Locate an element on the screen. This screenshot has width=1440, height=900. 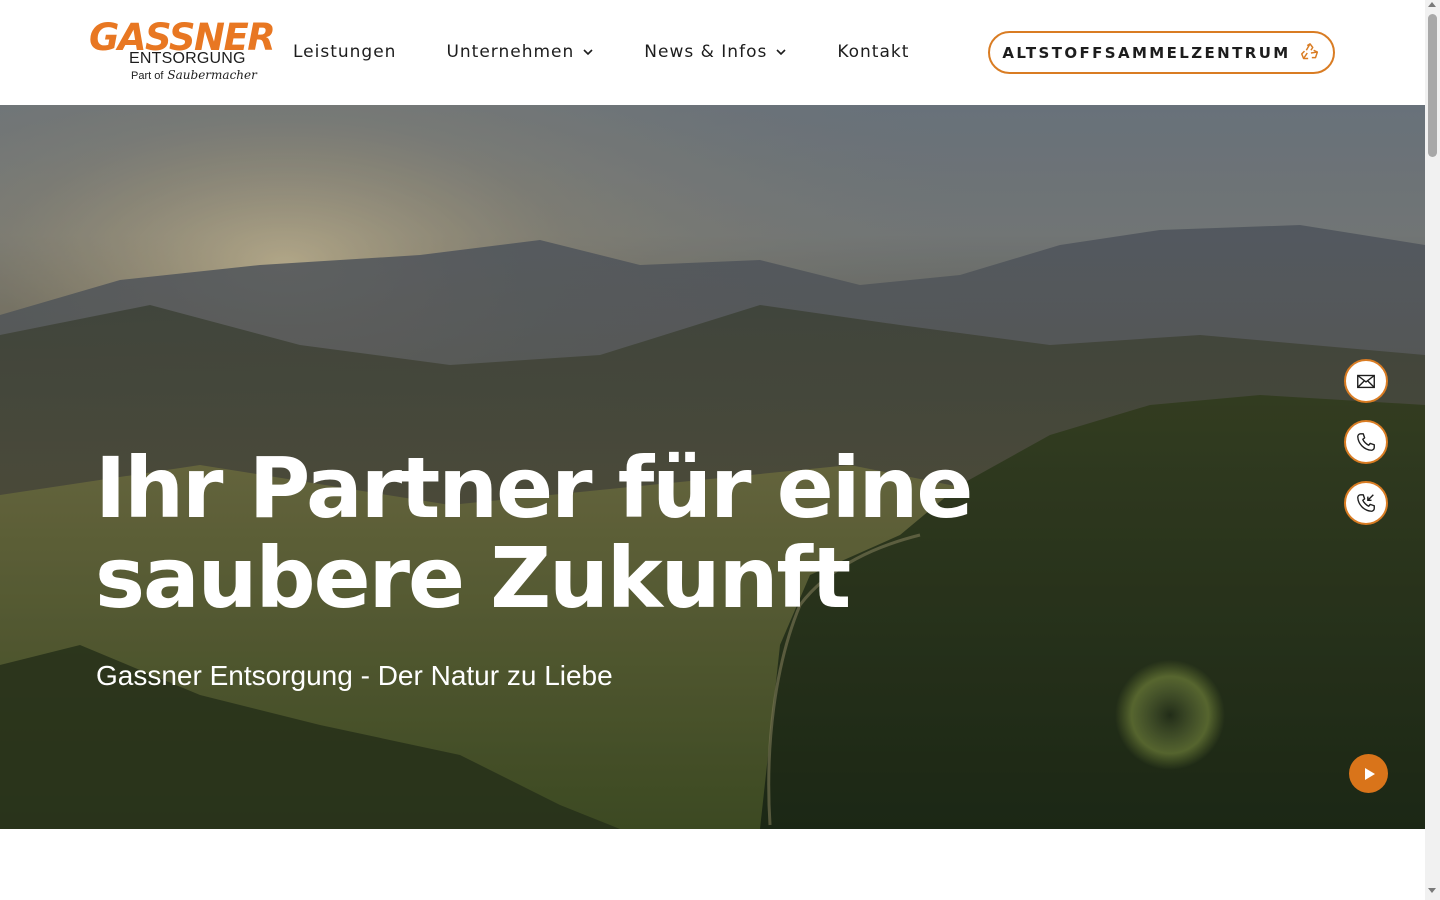
recycle-icon is located at coordinates (1309, 50).